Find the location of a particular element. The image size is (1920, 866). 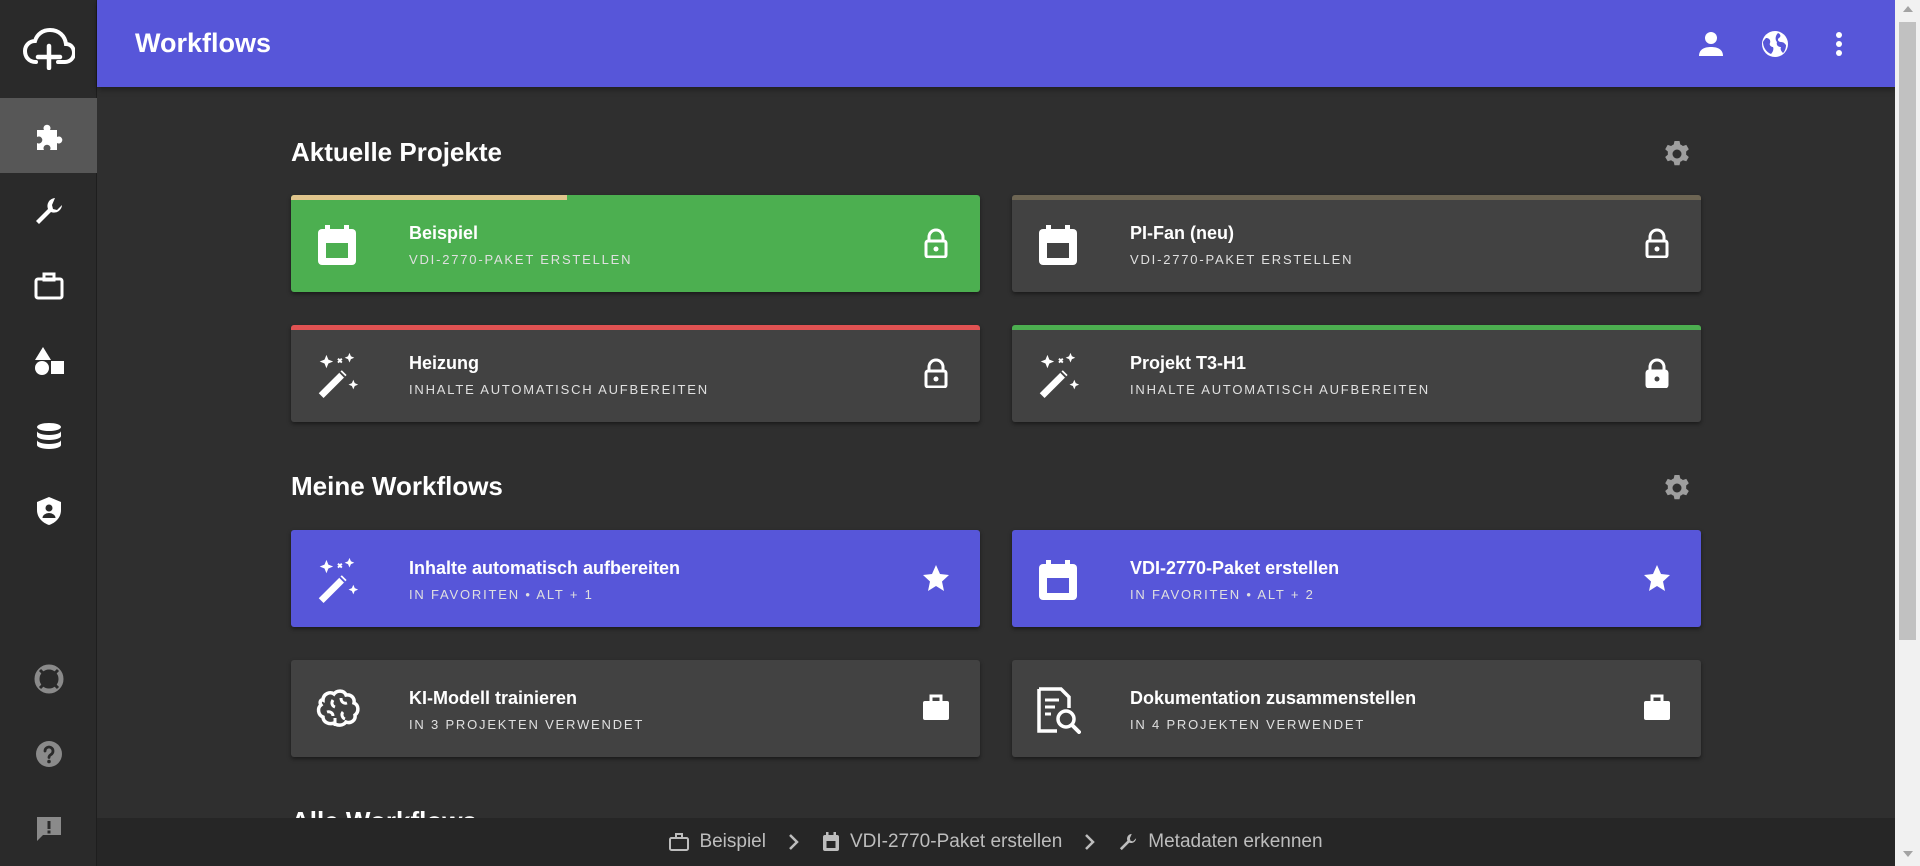

sidebar-item-projects is located at coordinates (48, 285).